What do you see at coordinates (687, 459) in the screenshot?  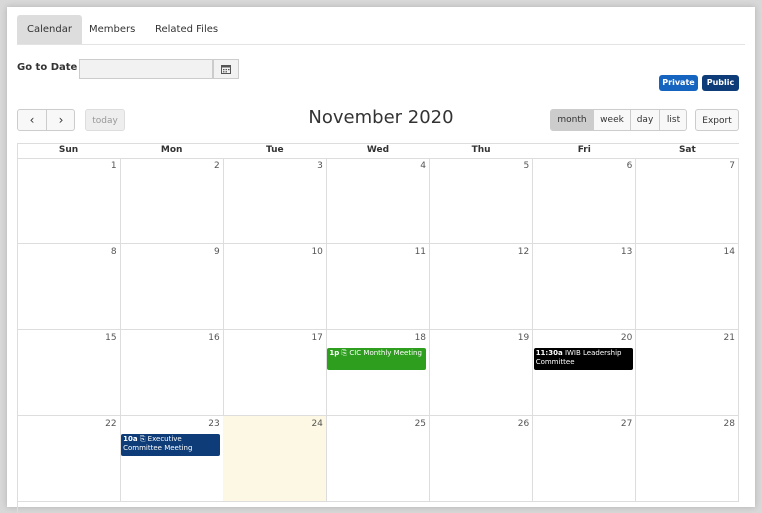 I see `day-cell-28: 28` at bounding box center [687, 459].